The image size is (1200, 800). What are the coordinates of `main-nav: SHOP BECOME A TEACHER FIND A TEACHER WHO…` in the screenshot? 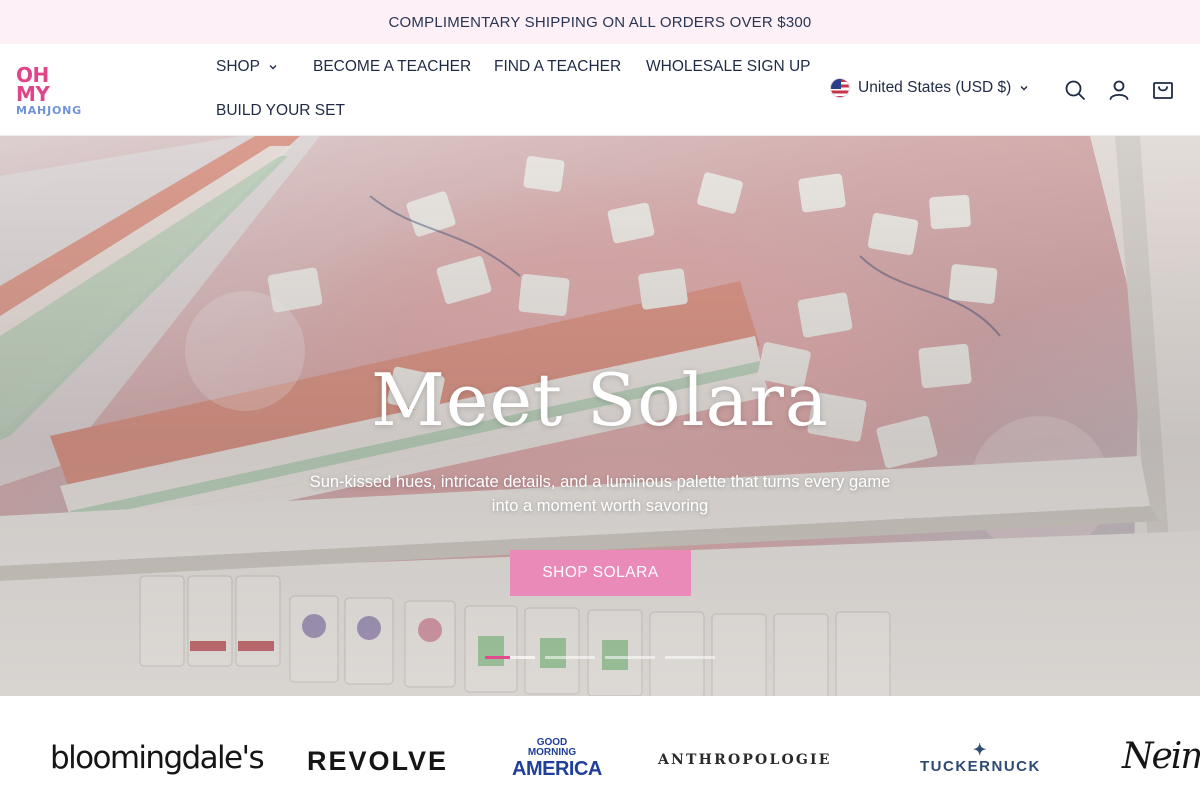 It's located at (516, 90).